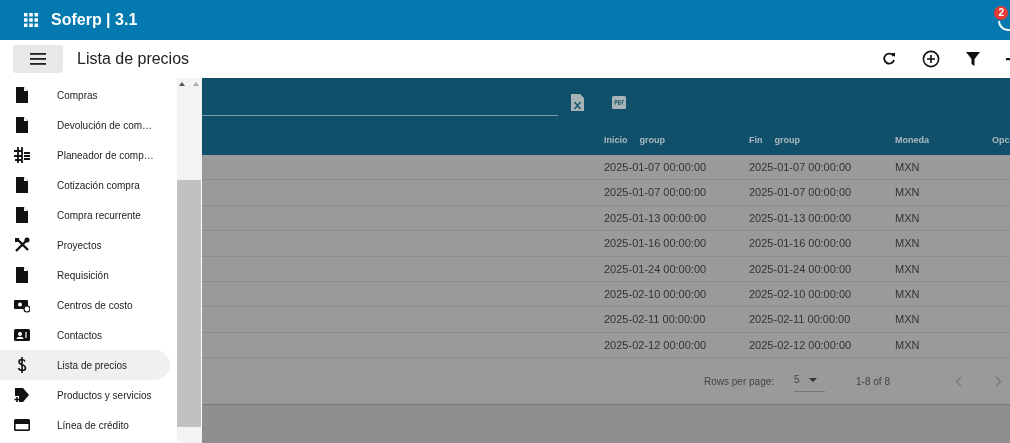 This screenshot has width=1010, height=443. What do you see at coordinates (1001, 13) in the screenshot?
I see `notification-badge: 2` at bounding box center [1001, 13].